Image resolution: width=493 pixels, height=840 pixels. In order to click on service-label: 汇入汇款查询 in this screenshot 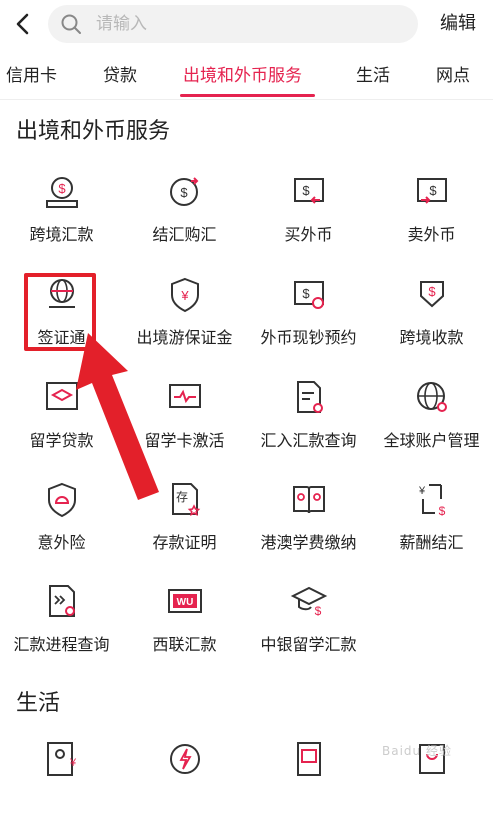, I will do `click(308, 440)`.